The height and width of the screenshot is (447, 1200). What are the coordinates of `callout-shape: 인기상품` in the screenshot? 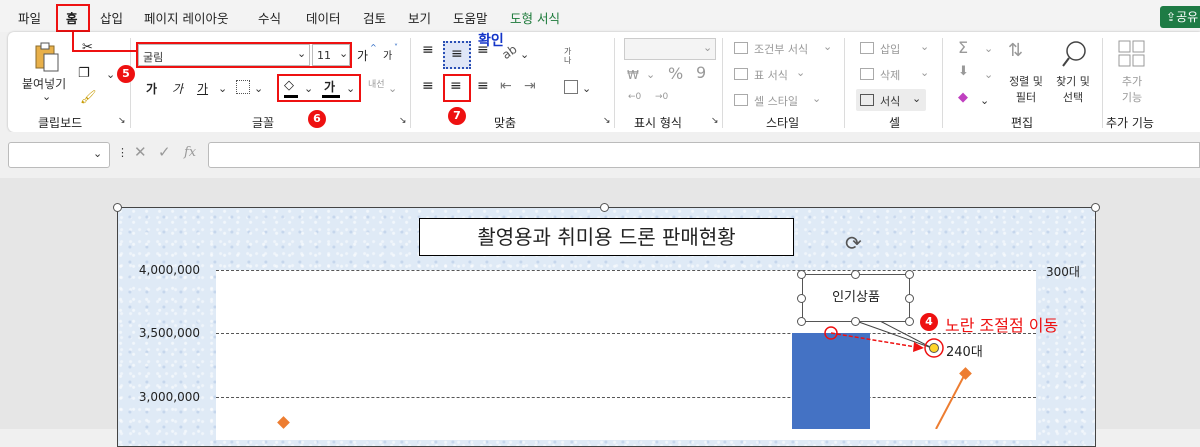 It's located at (856, 298).